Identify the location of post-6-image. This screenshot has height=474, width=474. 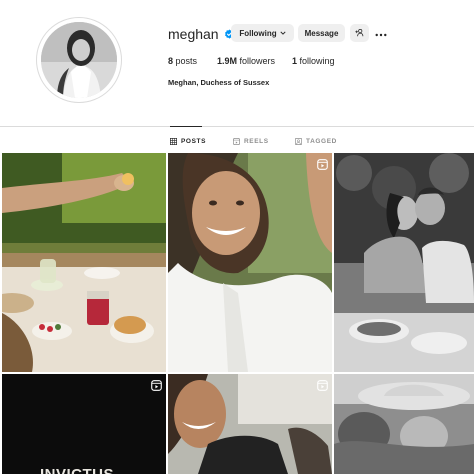
(404, 424).